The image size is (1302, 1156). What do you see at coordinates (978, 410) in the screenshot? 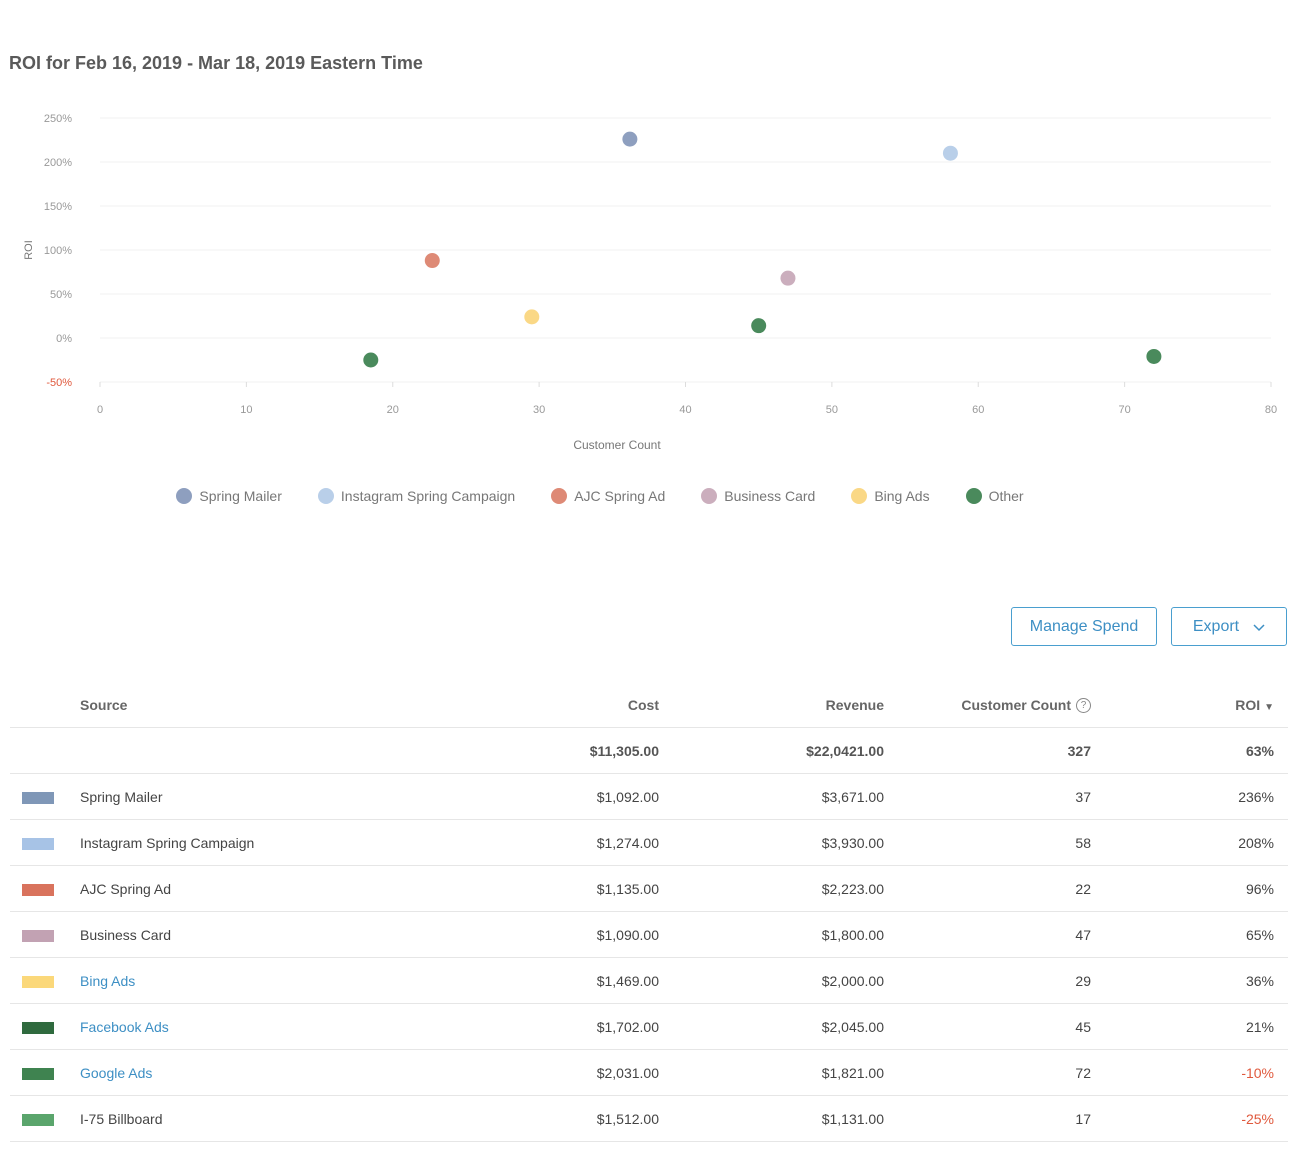
I see `x-tick-label: 60` at bounding box center [978, 410].